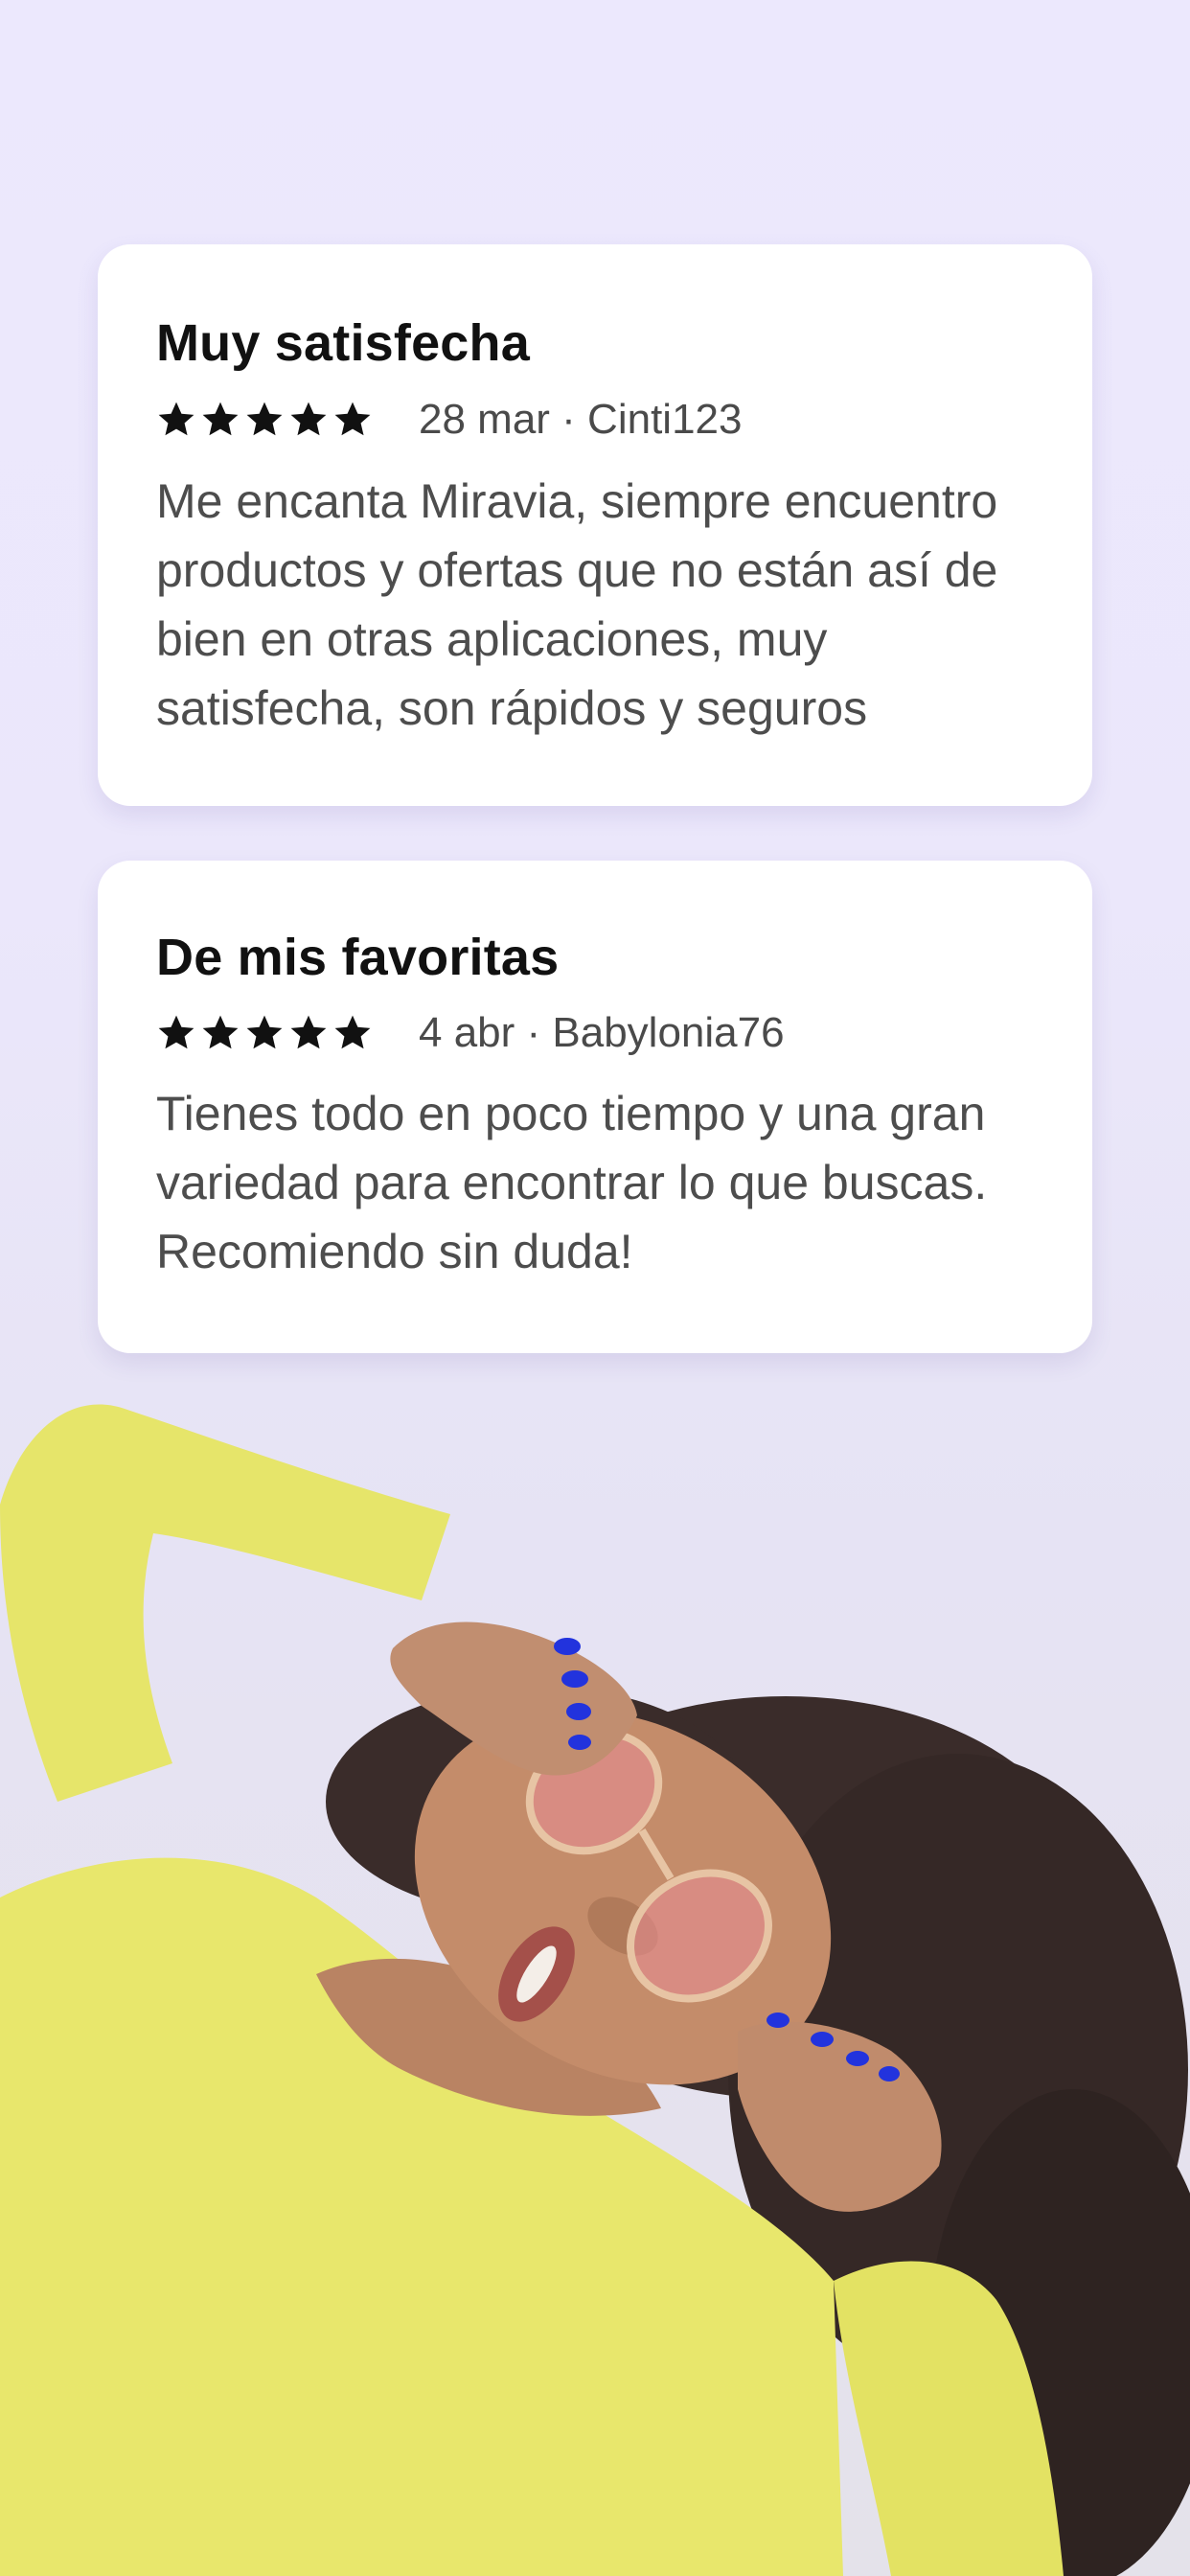  What do you see at coordinates (581, 420) in the screenshot?
I see `review-date-author: 28 mar · Cinti123` at bounding box center [581, 420].